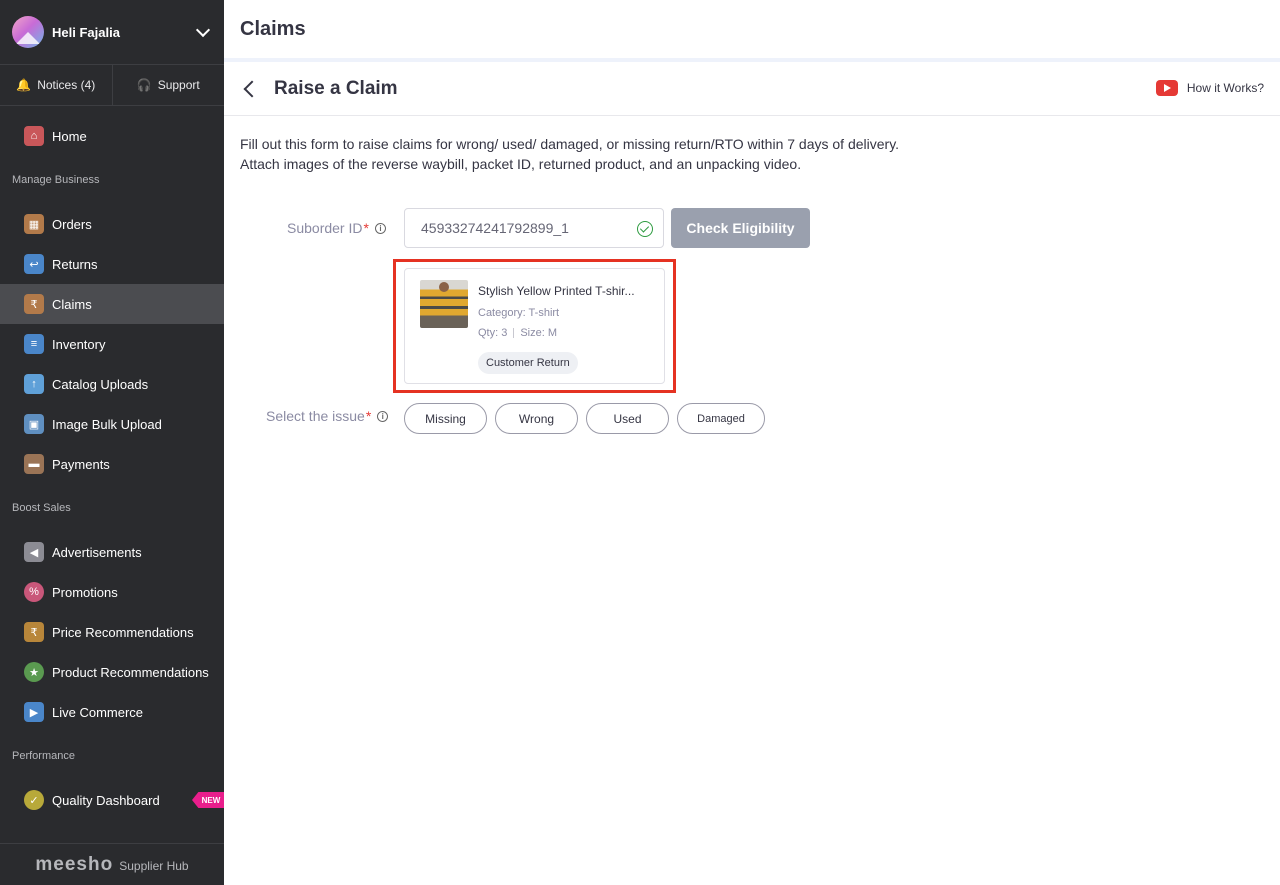 This screenshot has height=885, width=1280. What do you see at coordinates (154, 866) in the screenshot?
I see `brand-subtitle: Supplier Hub` at bounding box center [154, 866].